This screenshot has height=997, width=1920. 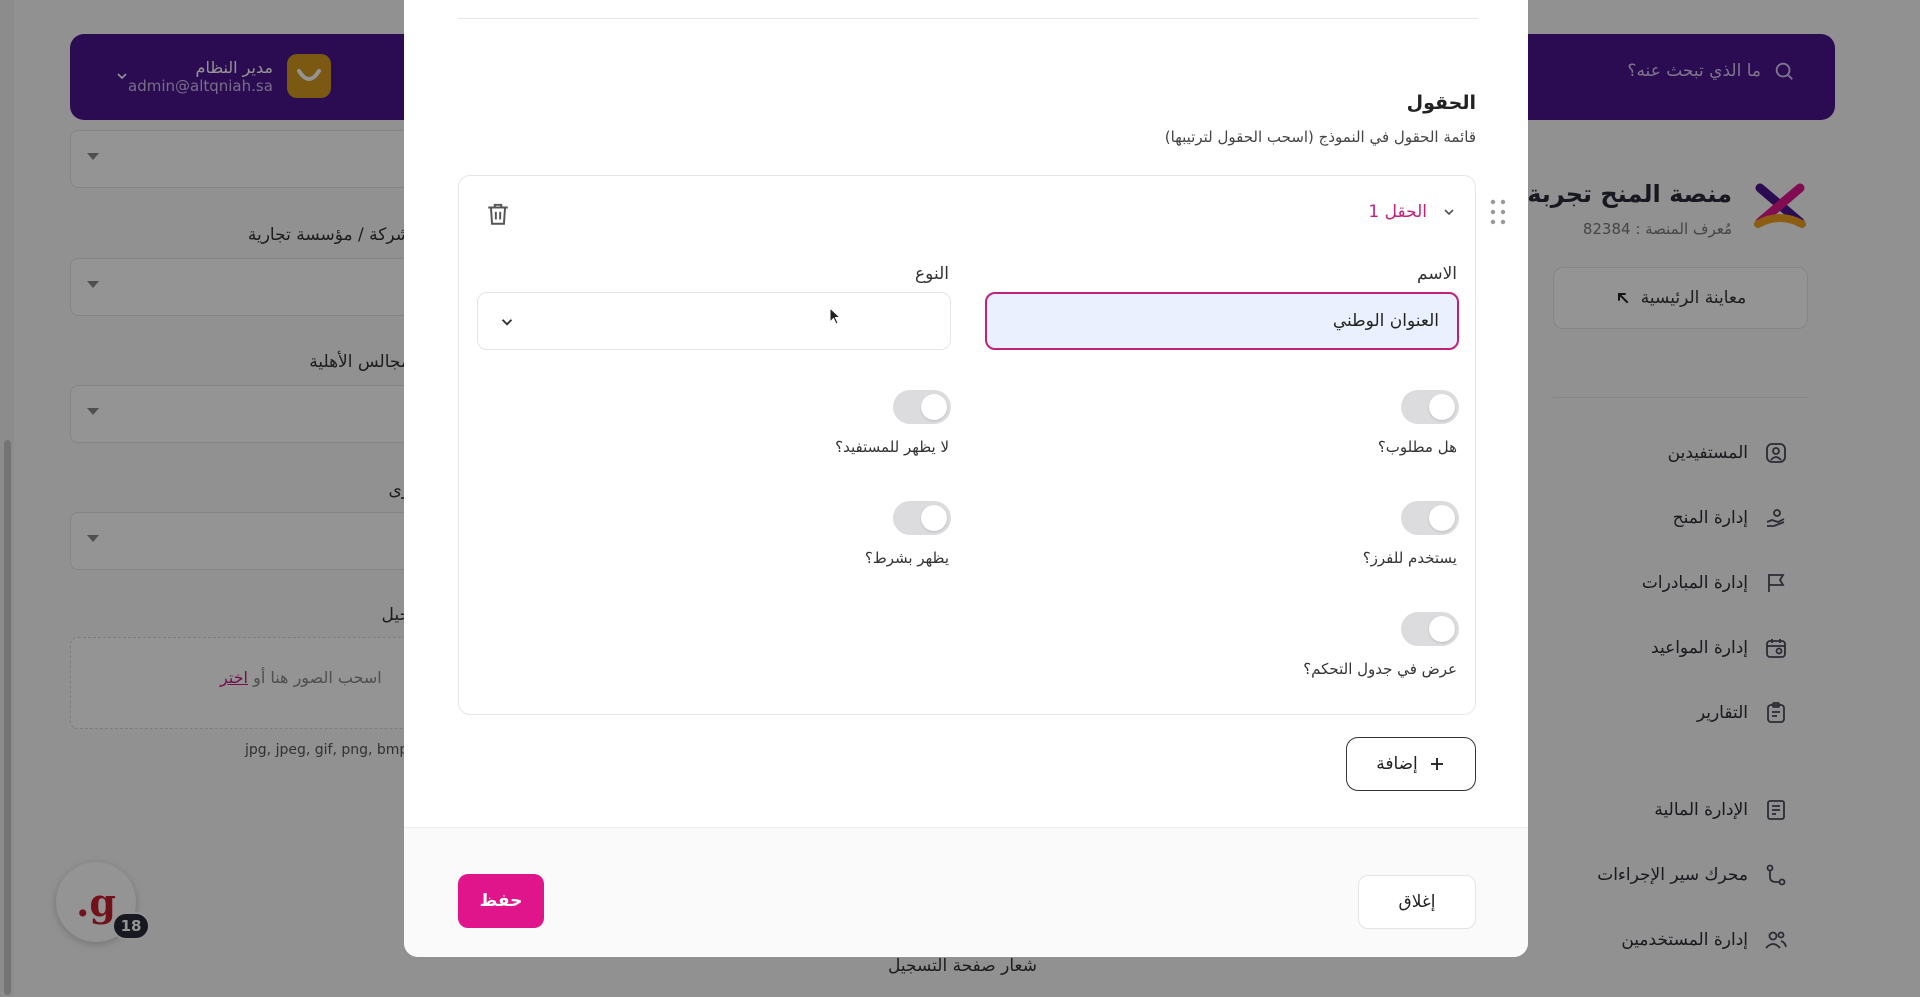 I want to click on add-field-button: إضافة, so click(x=1411, y=764).